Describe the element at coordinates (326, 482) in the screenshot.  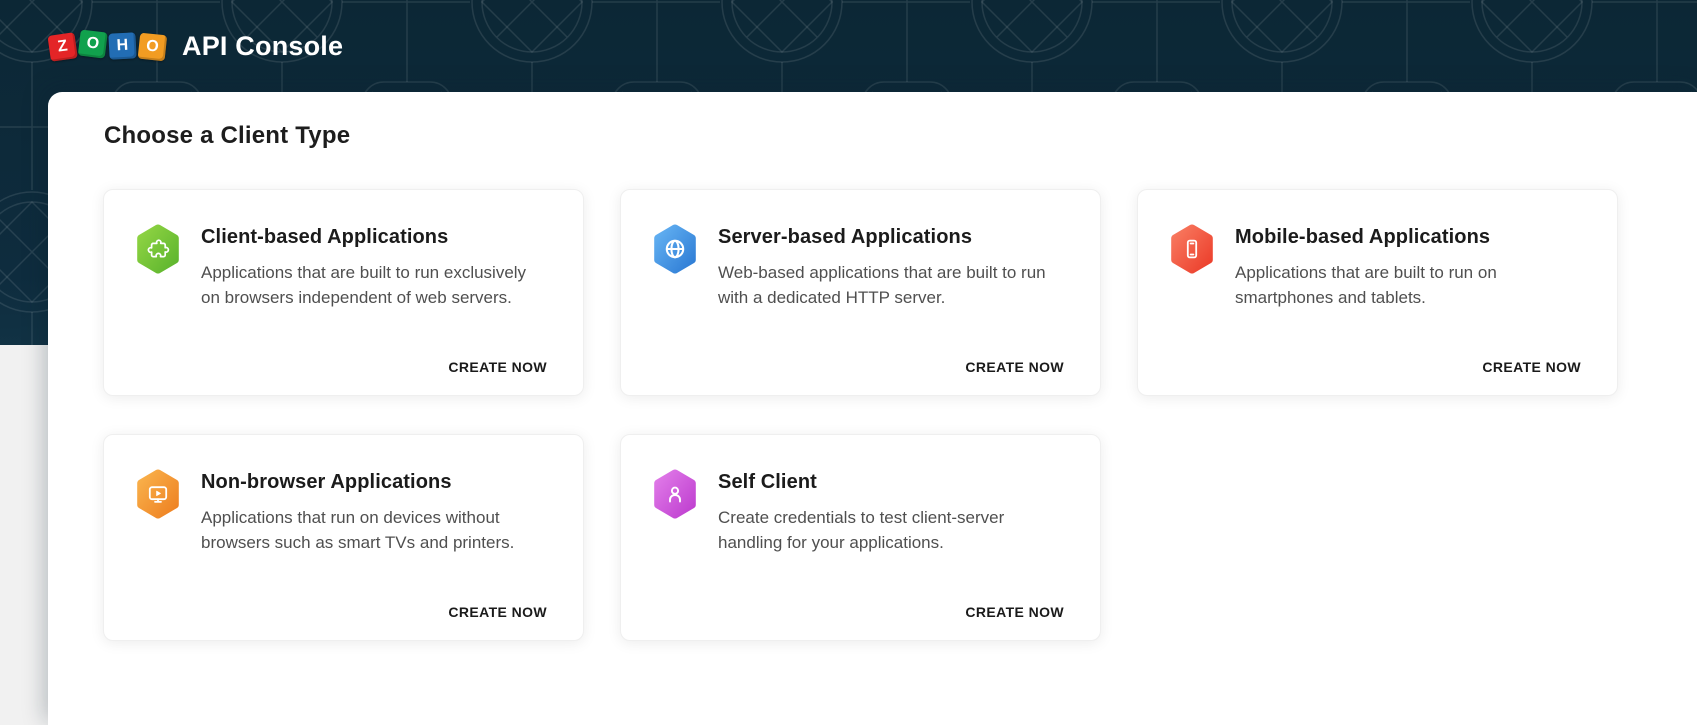
I see `card-title: Non-browser Applications` at that location.